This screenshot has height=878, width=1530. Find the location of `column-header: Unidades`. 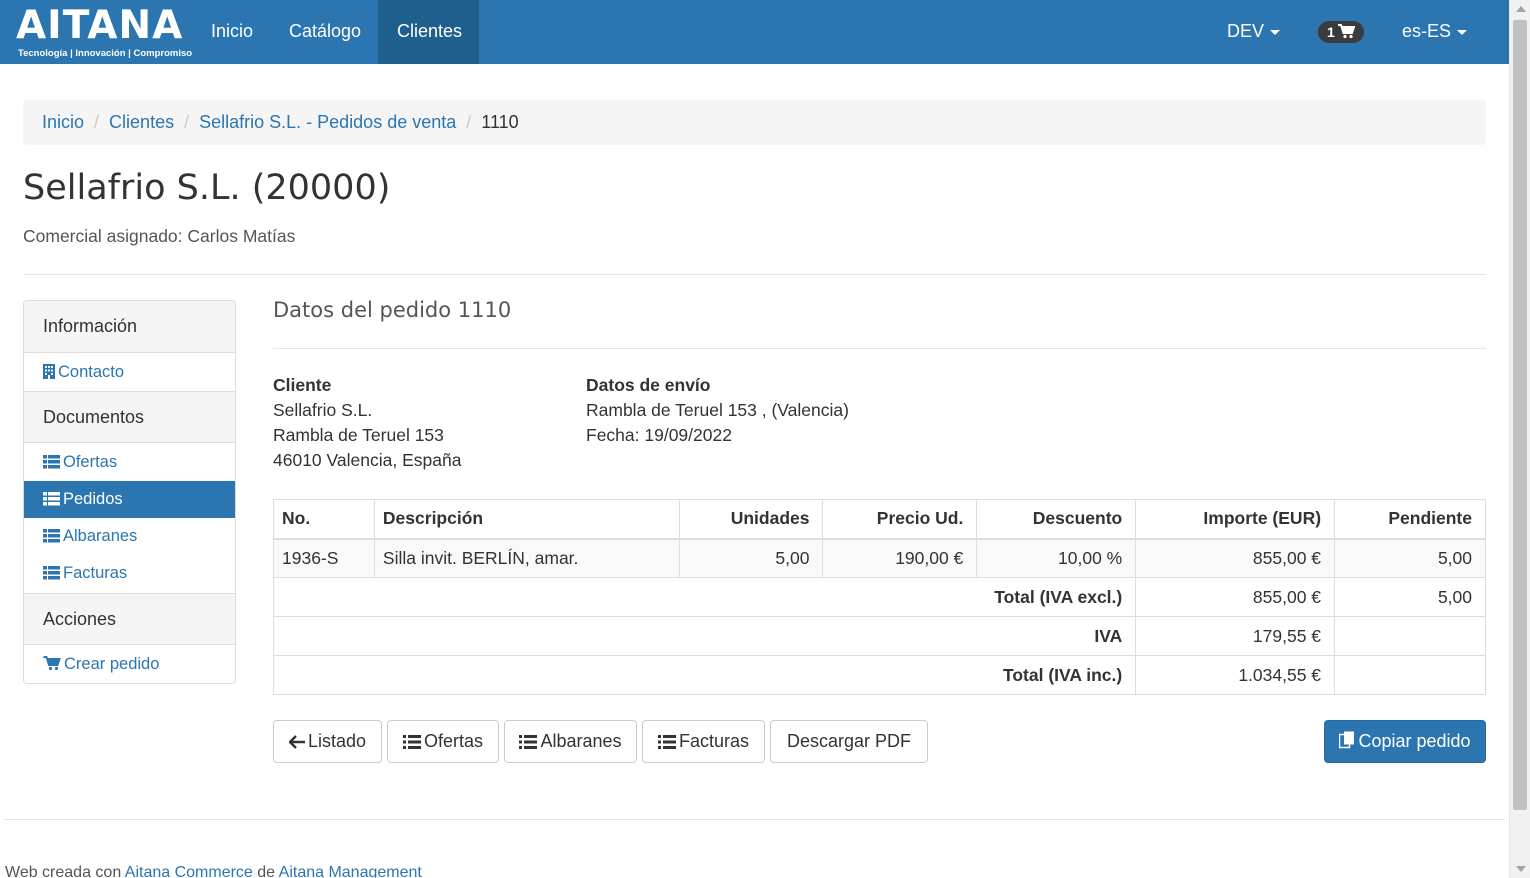

column-header: Unidades is located at coordinates (751, 519).